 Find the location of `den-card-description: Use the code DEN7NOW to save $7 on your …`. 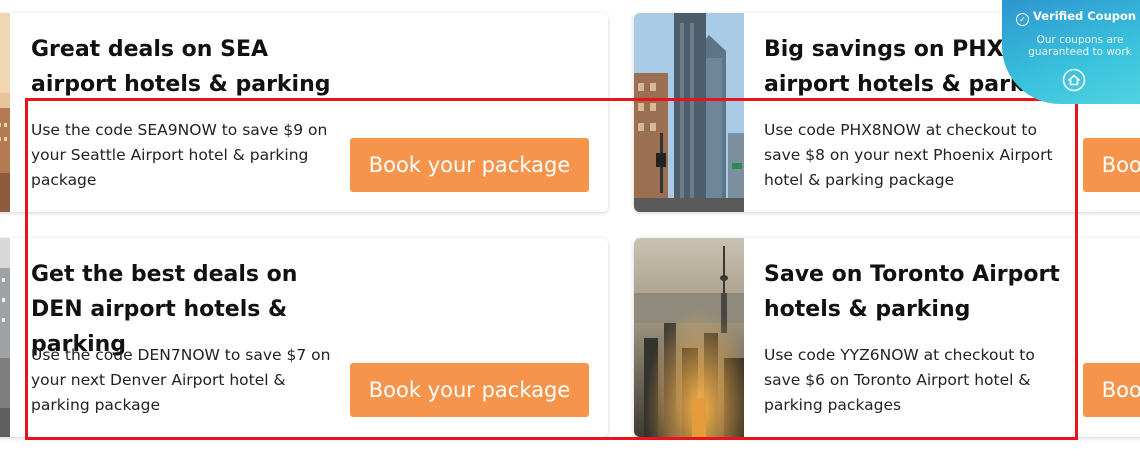

den-card-description: Use the code DEN7NOW to save $7 on your … is located at coordinates (181, 380).